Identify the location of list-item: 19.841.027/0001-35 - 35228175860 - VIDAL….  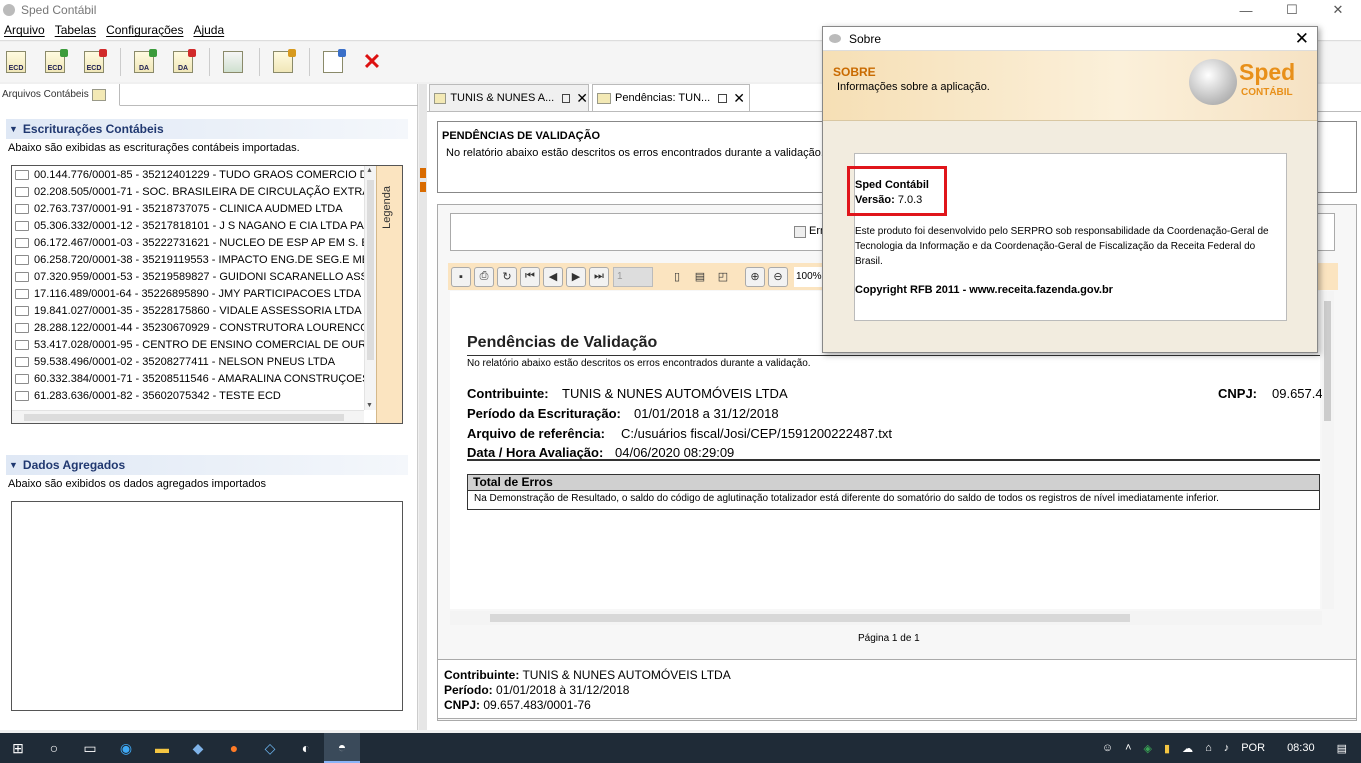
(188, 310).